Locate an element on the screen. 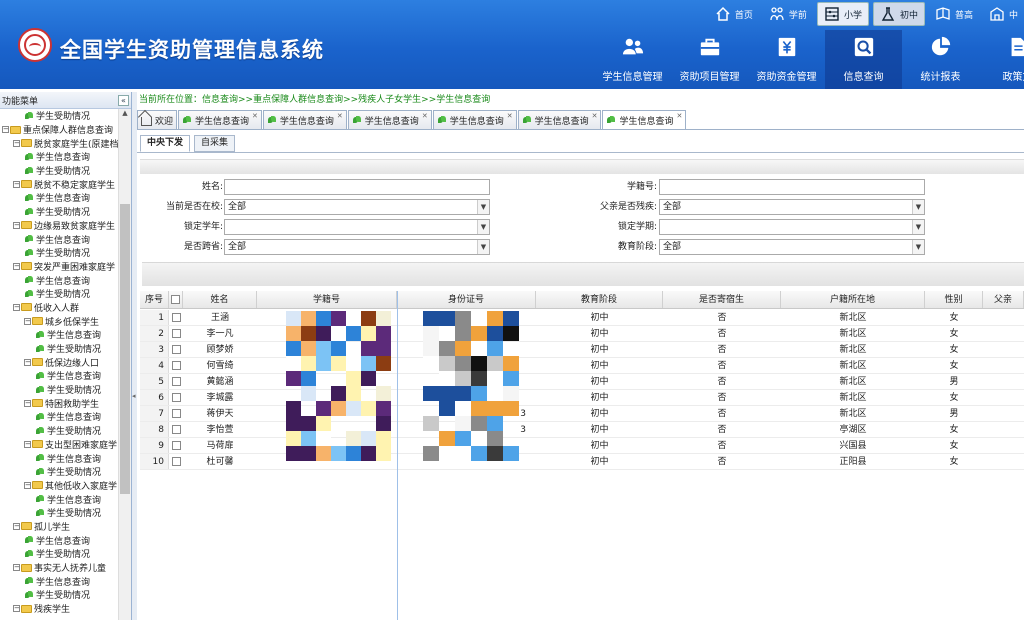  table-row: 3 顾梦娇 初中 否 新北区 女 is located at coordinates (582, 350).